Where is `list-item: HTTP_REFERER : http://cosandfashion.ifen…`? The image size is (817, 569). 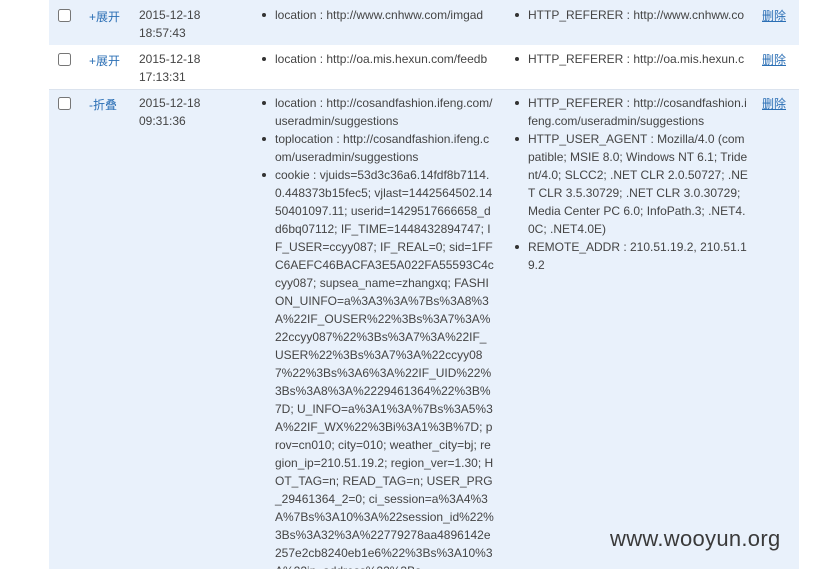
list-item: HTTP_REFERER : http://cosandfashion.ifen… is located at coordinates (632, 112).